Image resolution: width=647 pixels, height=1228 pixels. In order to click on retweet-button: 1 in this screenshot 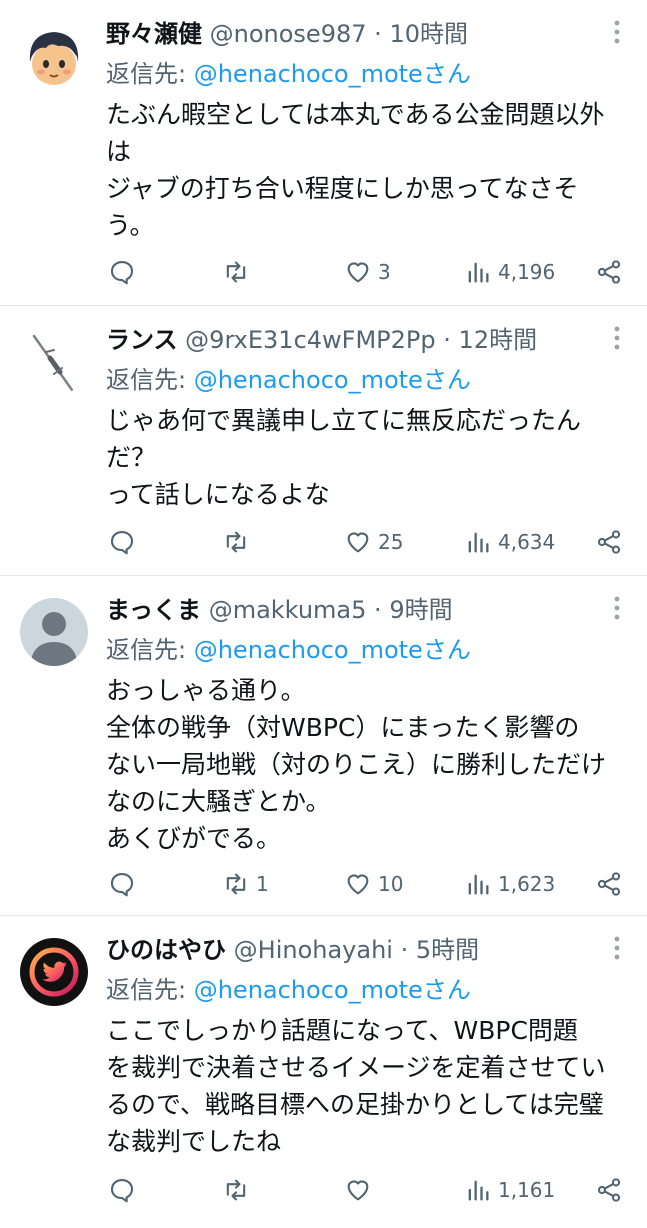, I will do `click(245, 884)`.